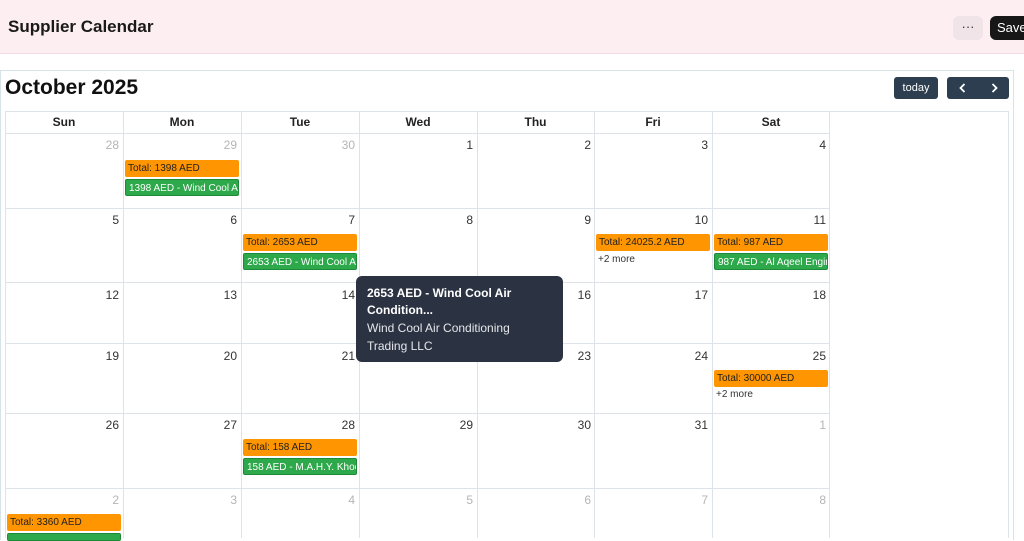  What do you see at coordinates (535, 122) in the screenshot?
I see `weekday-header-thu: Thu` at bounding box center [535, 122].